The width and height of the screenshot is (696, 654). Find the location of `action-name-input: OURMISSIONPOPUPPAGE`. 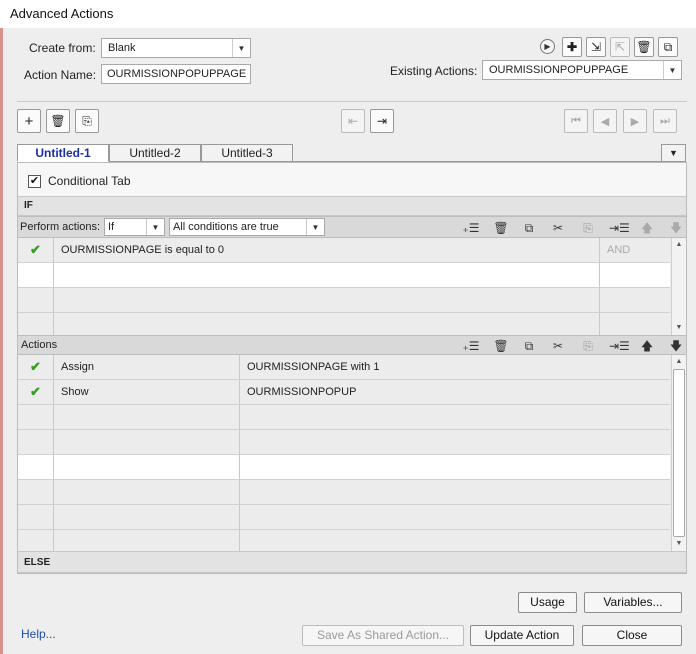

action-name-input: OURMISSIONPOPUPPAGE is located at coordinates (176, 74).